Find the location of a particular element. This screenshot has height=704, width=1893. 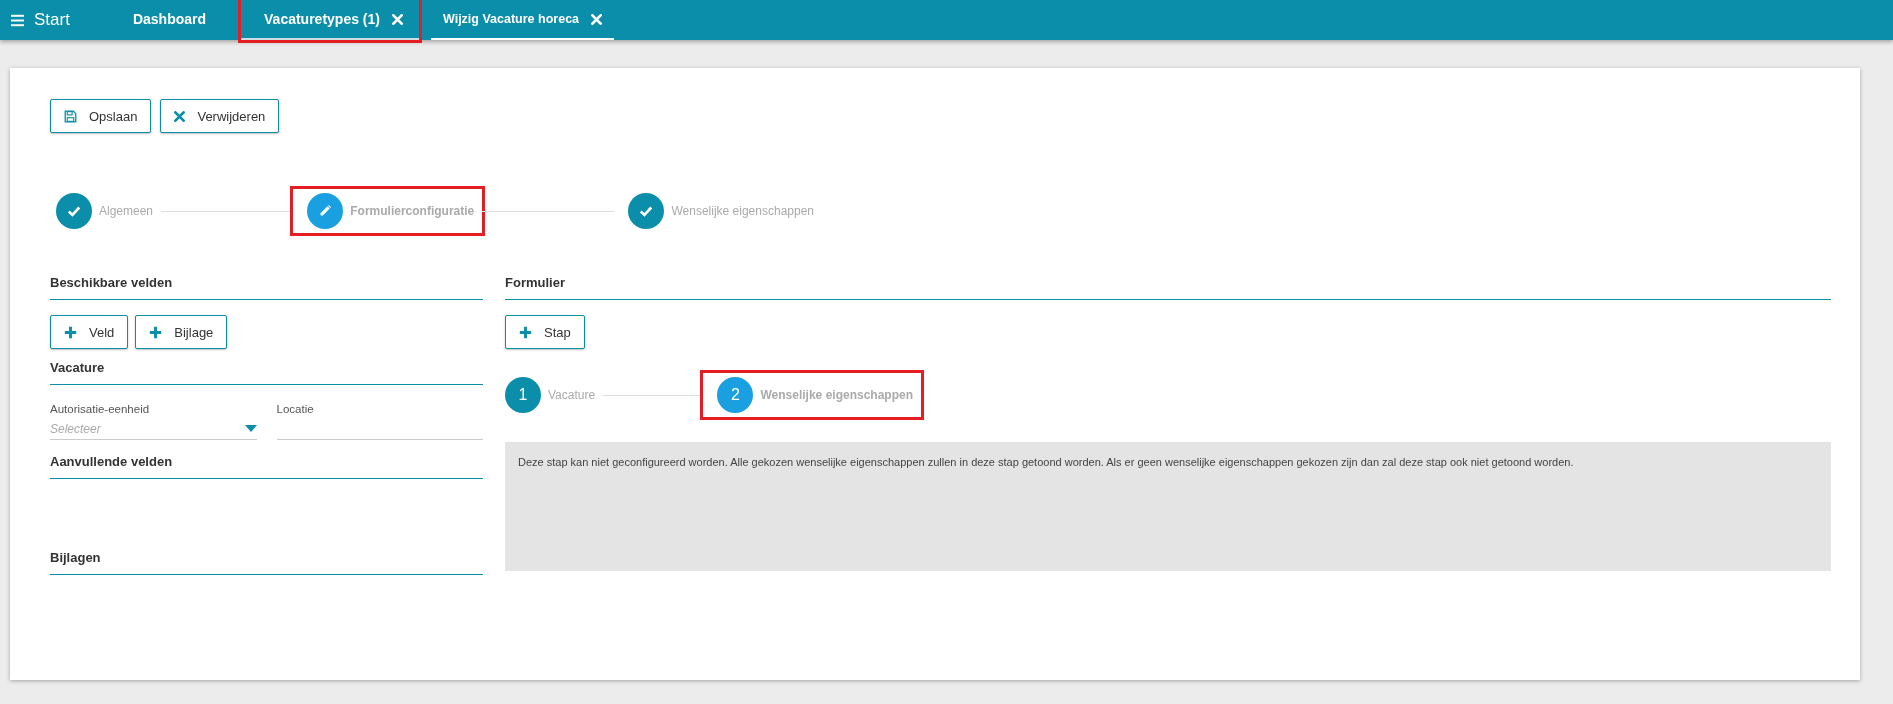

section-heading: Bijlagen is located at coordinates (266, 562).